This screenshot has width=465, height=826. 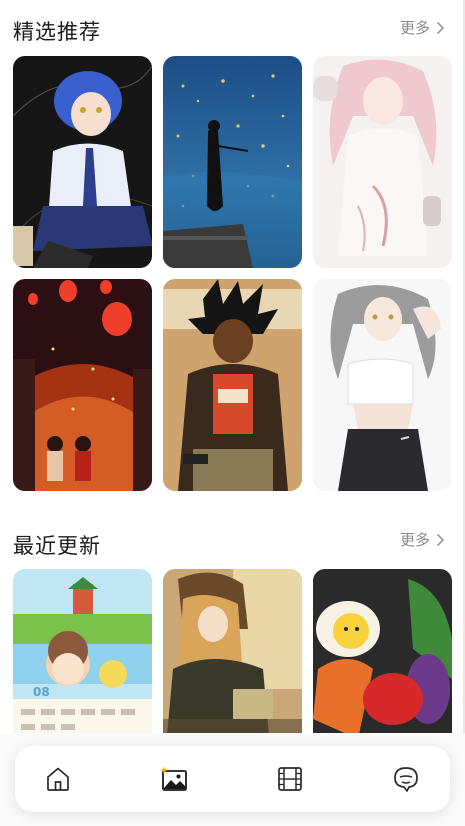 I want to click on nav-video, so click(x=290, y=779).